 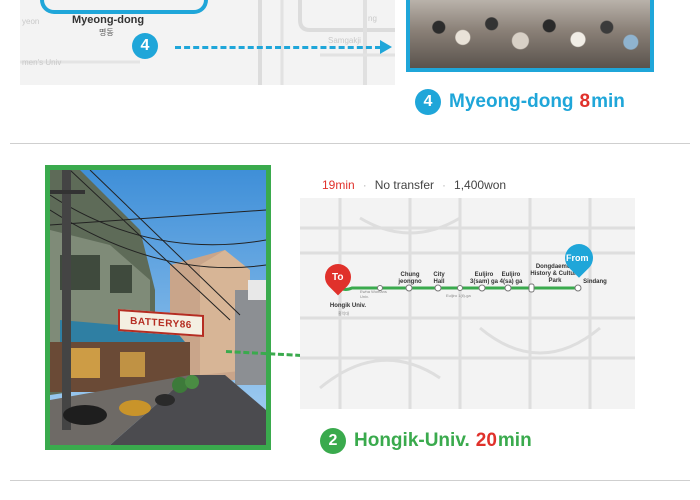 I want to click on station-label: City Hall, so click(x=439, y=278).